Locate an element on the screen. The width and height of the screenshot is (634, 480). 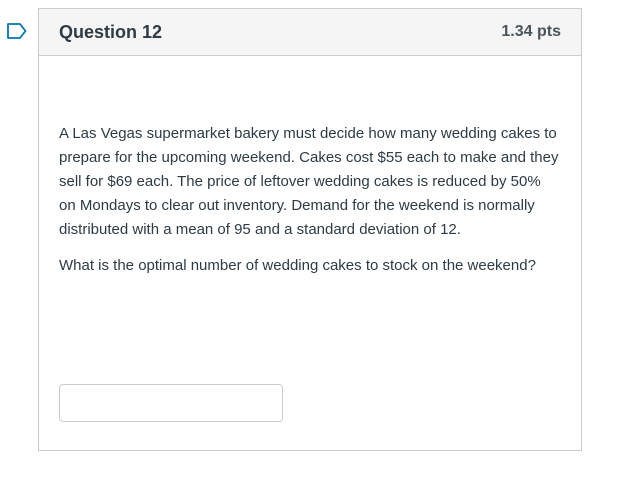
question-points: 1.34 pts is located at coordinates (531, 31).